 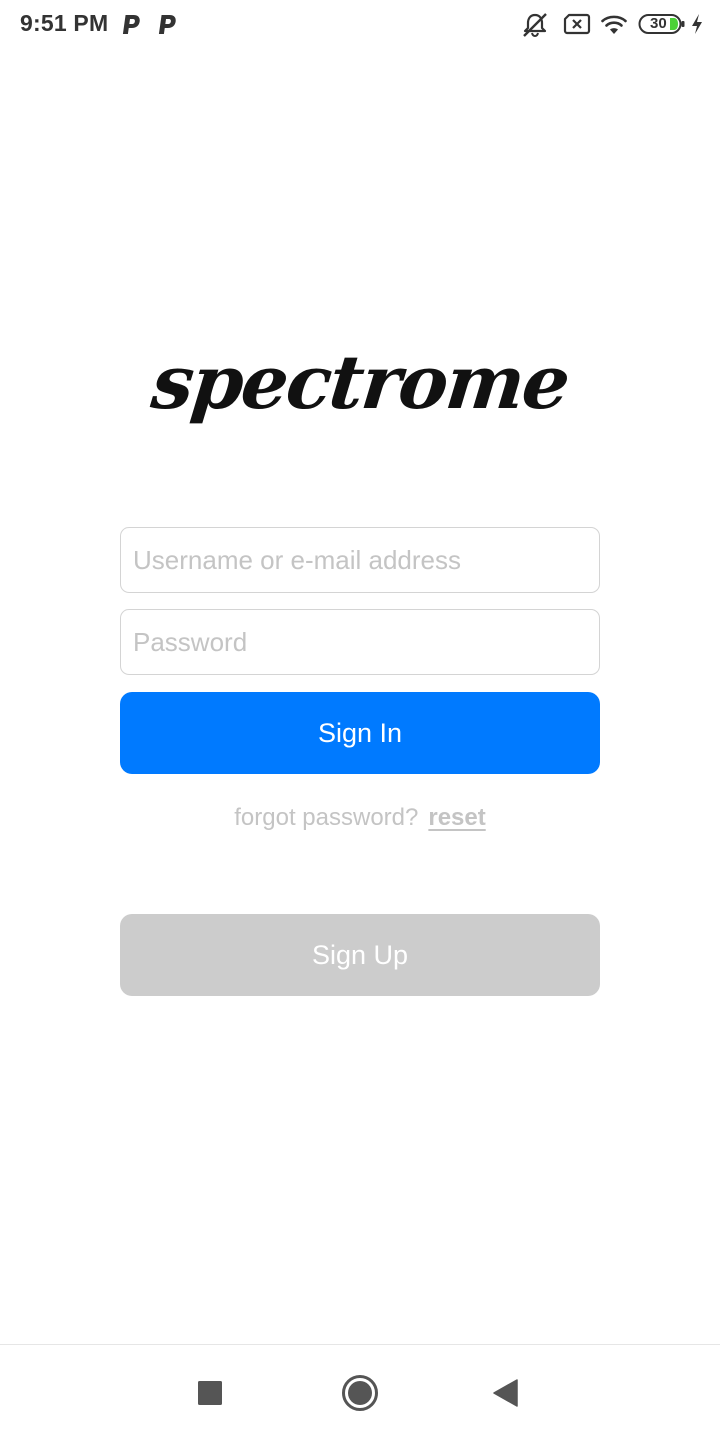 What do you see at coordinates (360, 383) in the screenshot?
I see `app-logo: spectrome` at bounding box center [360, 383].